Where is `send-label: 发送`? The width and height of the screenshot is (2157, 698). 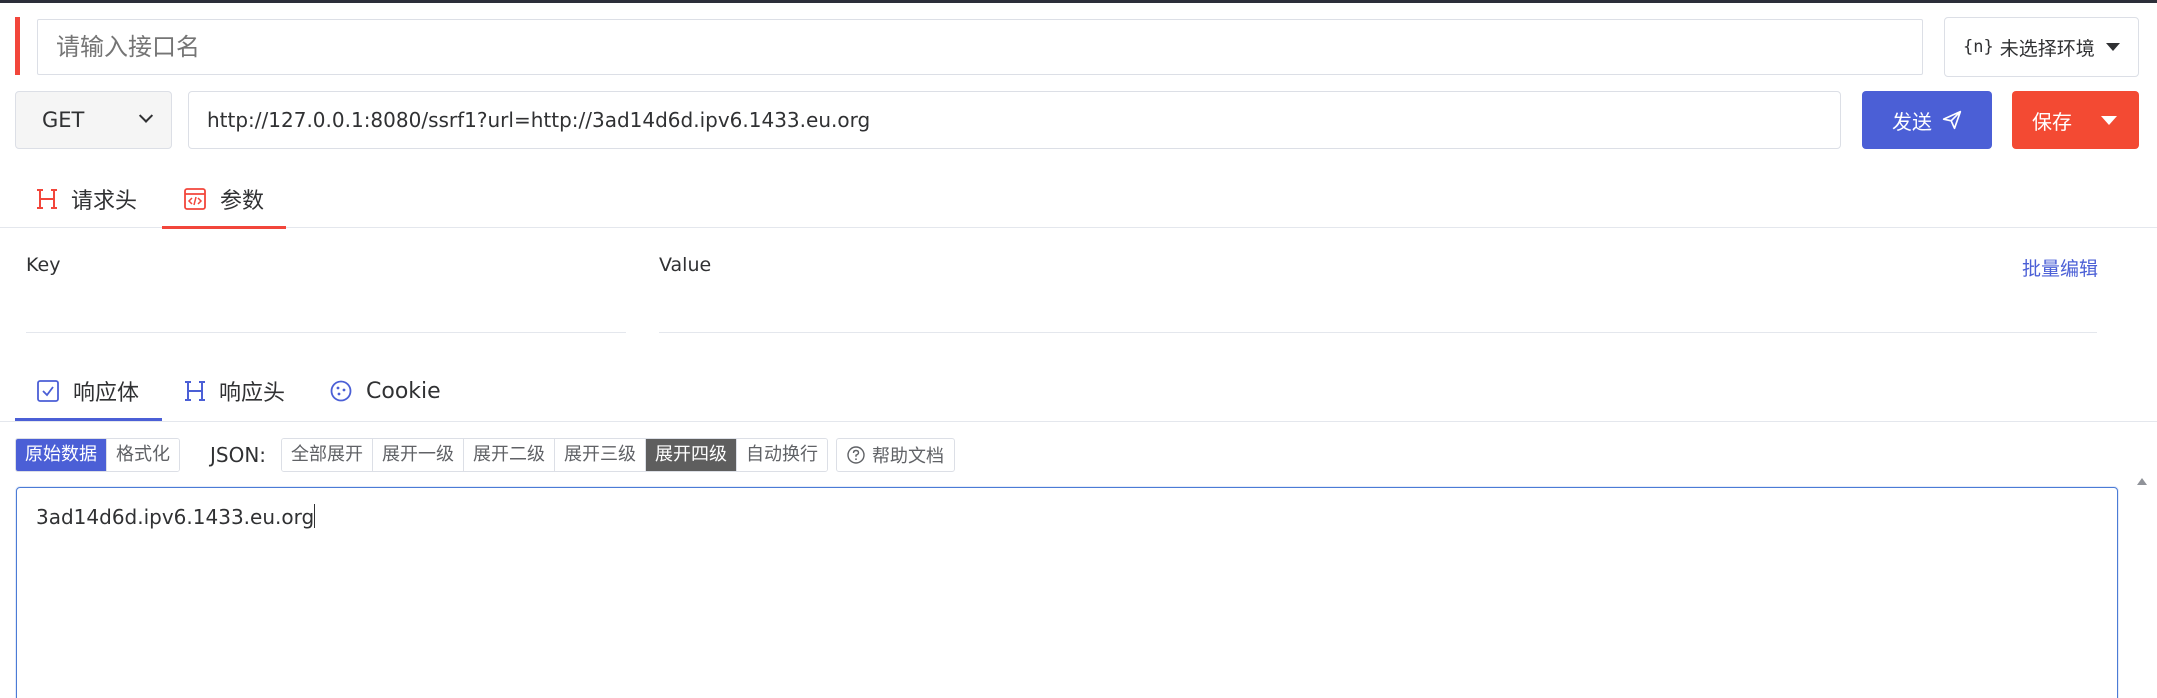
send-label: 发送 is located at coordinates (1912, 121).